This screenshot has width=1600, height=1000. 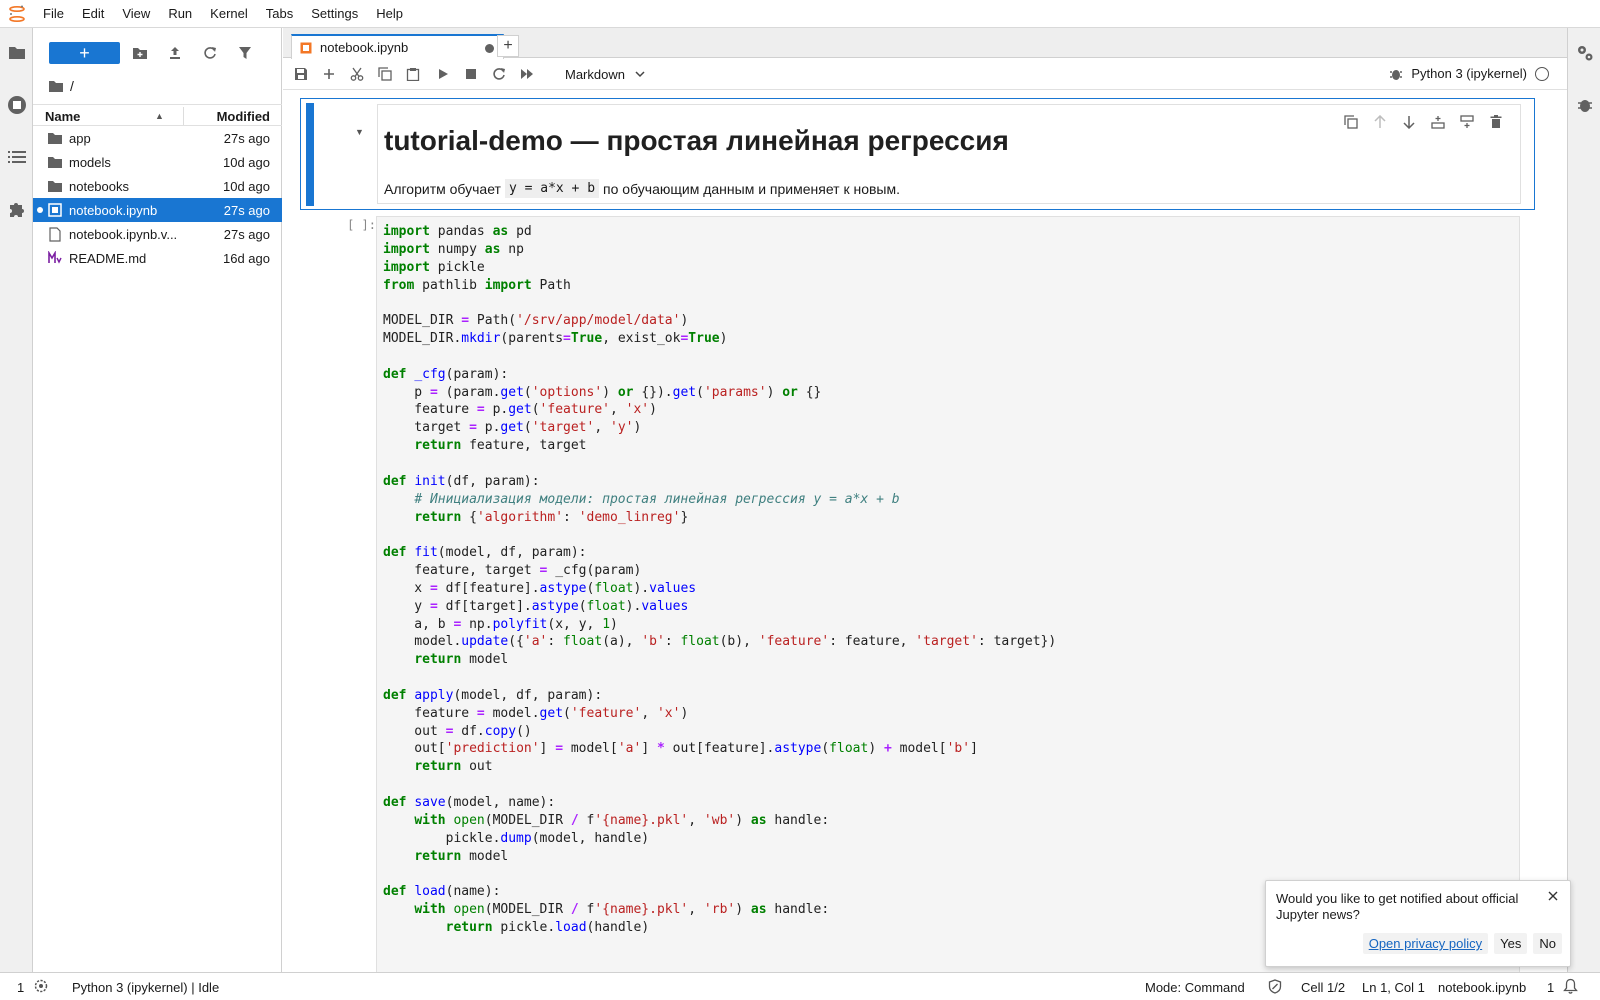 What do you see at coordinates (16, 156) in the screenshot?
I see `table-of-contents-icon` at bounding box center [16, 156].